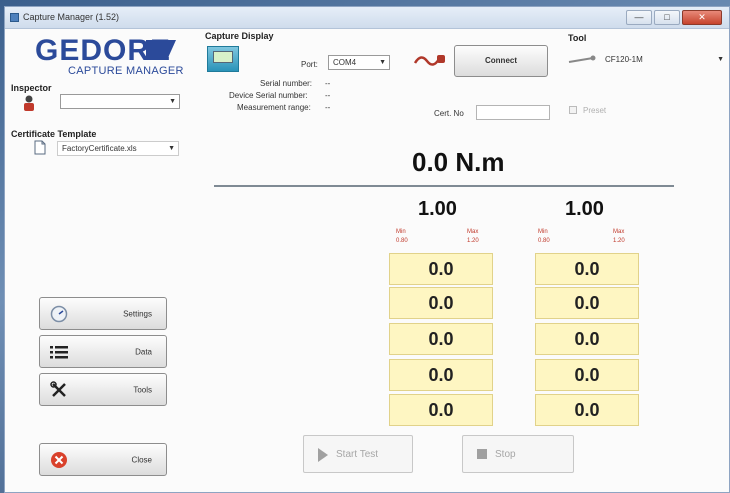 The width and height of the screenshot is (730, 493). What do you see at coordinates (54, 134) in the screenshot?
I see `certificate-template-label: Certificate Template` at bounding box center [54, 134].